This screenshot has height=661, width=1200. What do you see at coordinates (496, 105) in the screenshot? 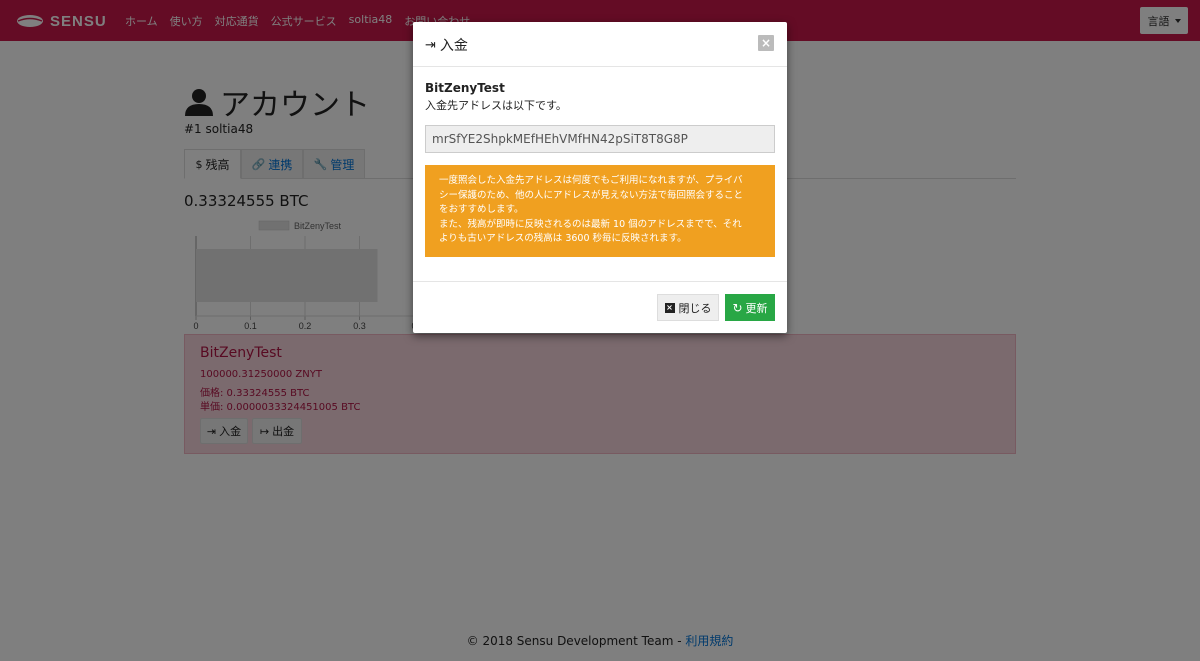
I see `modal-description: 入金先アドレスは以下です。` at bounding box center [496, 105].